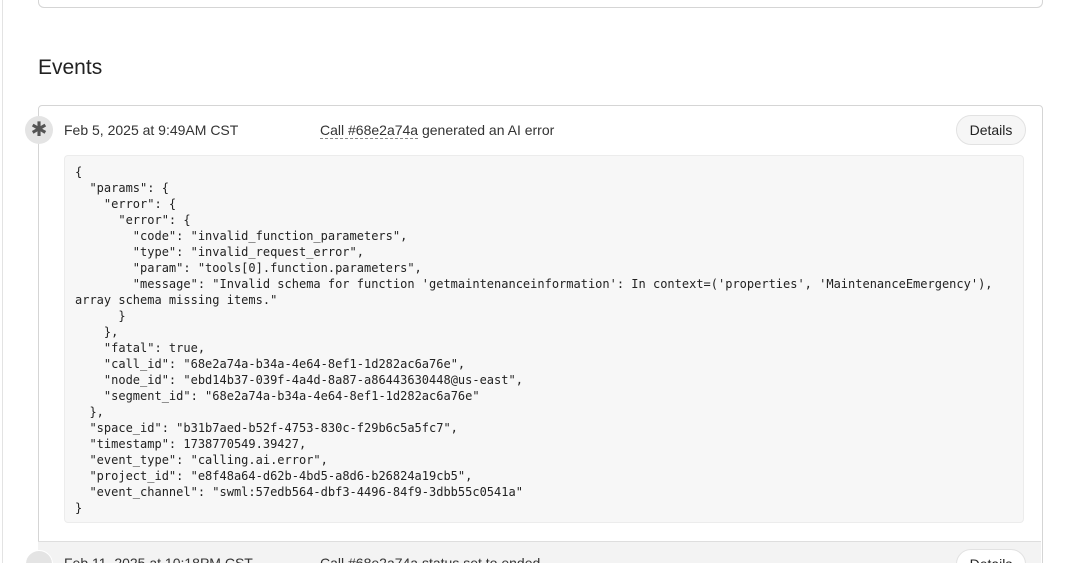  Describe the element at coordinates (486, 130) in the screenshot. I see `event-description-text: generated an AI error` at that location.